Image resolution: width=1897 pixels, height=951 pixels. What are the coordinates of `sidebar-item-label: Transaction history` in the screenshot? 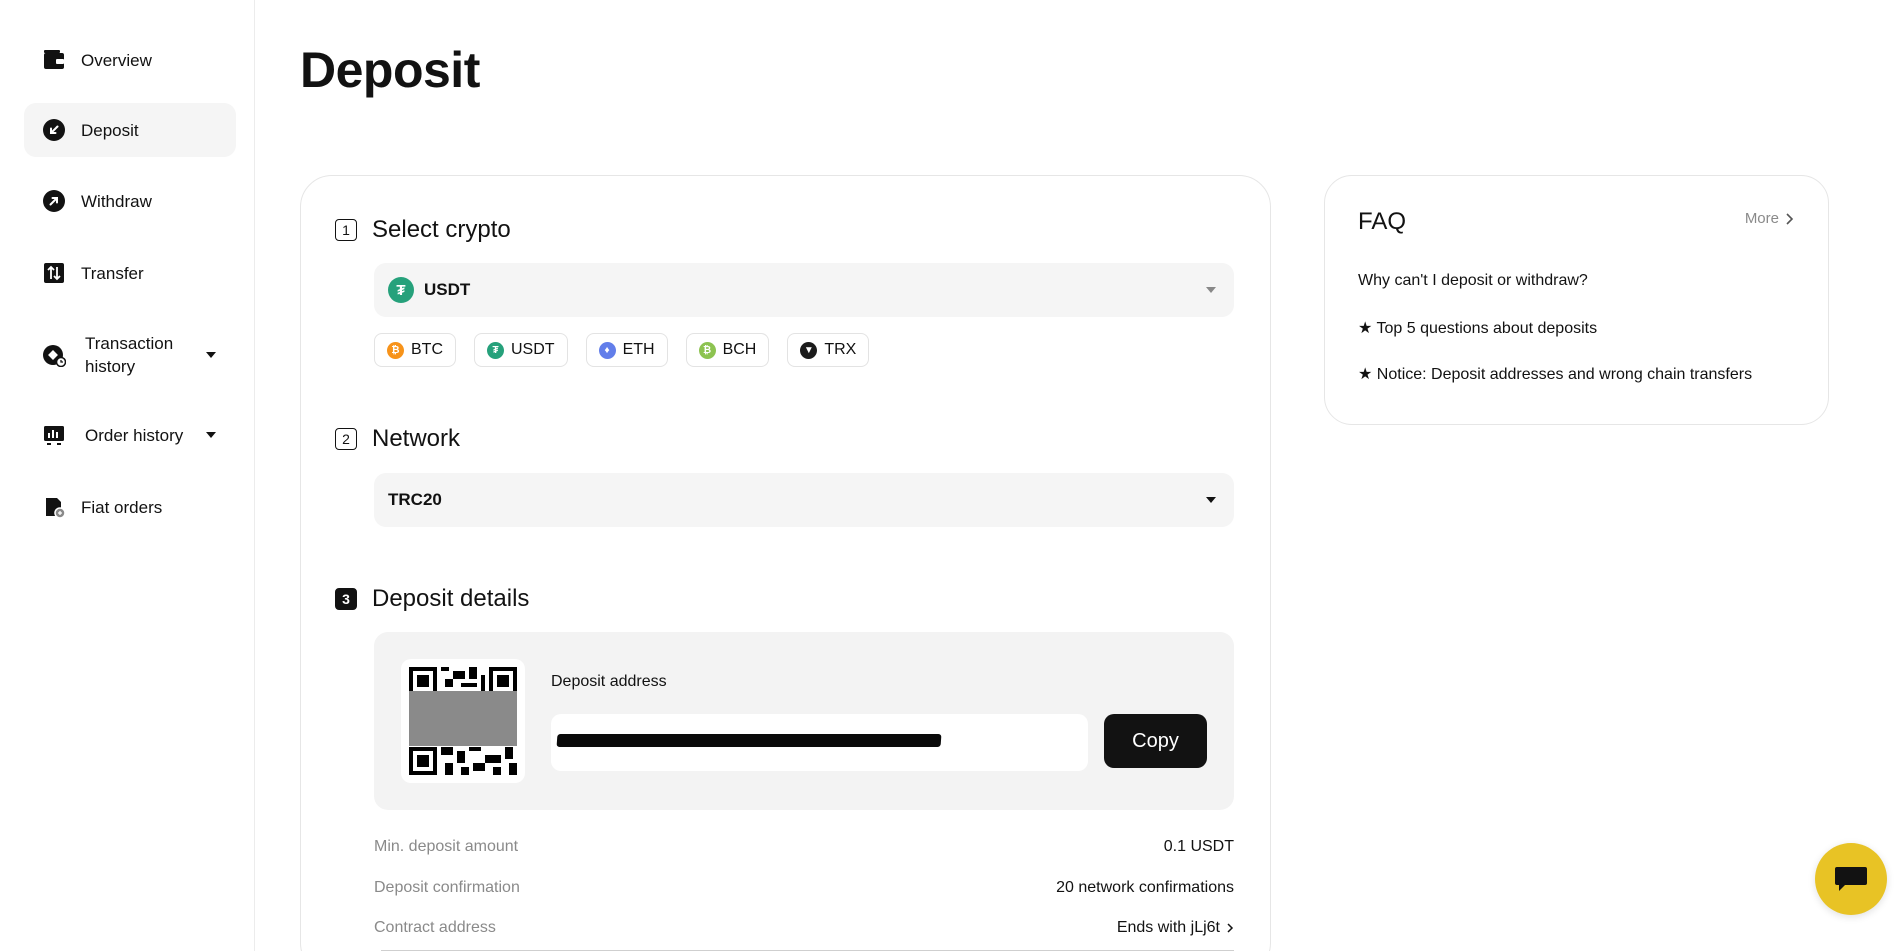 It's located at (129, 355).